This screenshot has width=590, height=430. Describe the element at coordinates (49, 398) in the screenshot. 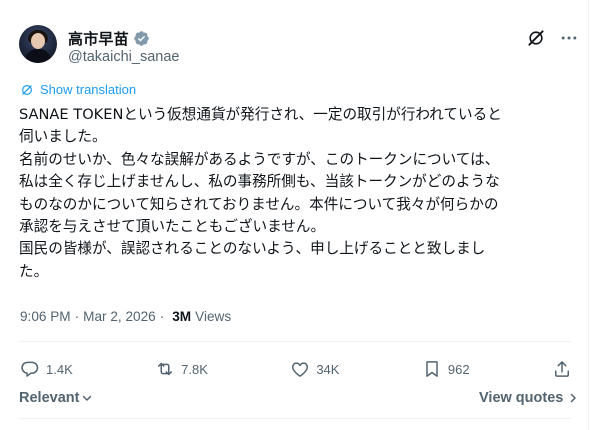

I see `sort-relevant-label: Relevant` at that location.